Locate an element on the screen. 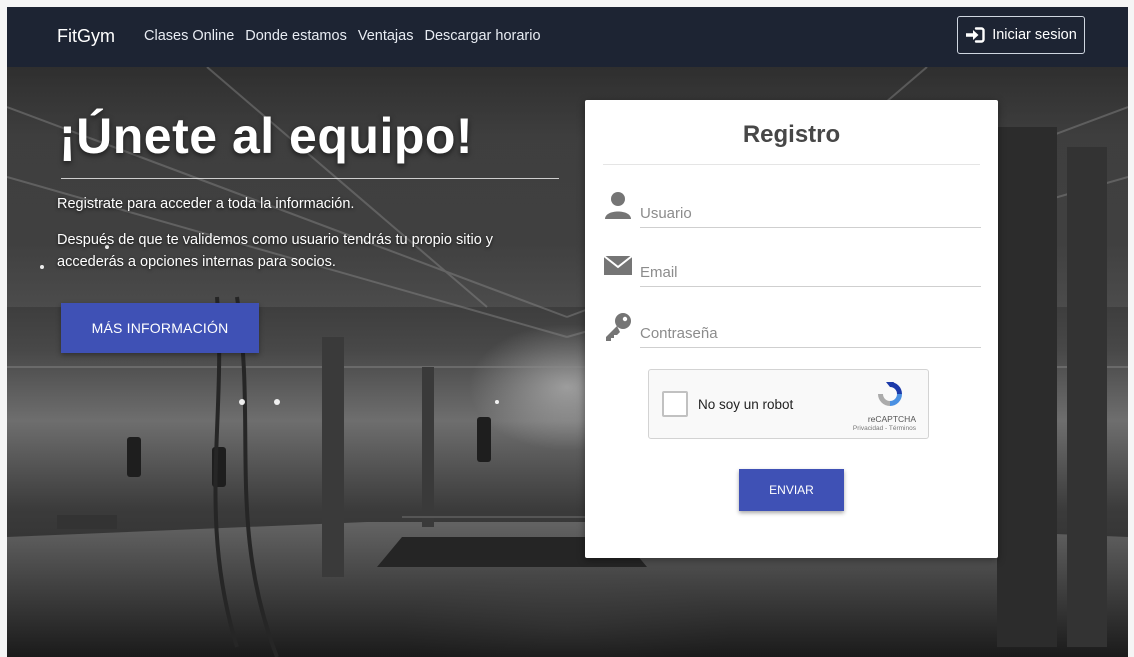 The height and width of the screenshot is (657, 1134). hero-divider is located at coordinates (310, 178).